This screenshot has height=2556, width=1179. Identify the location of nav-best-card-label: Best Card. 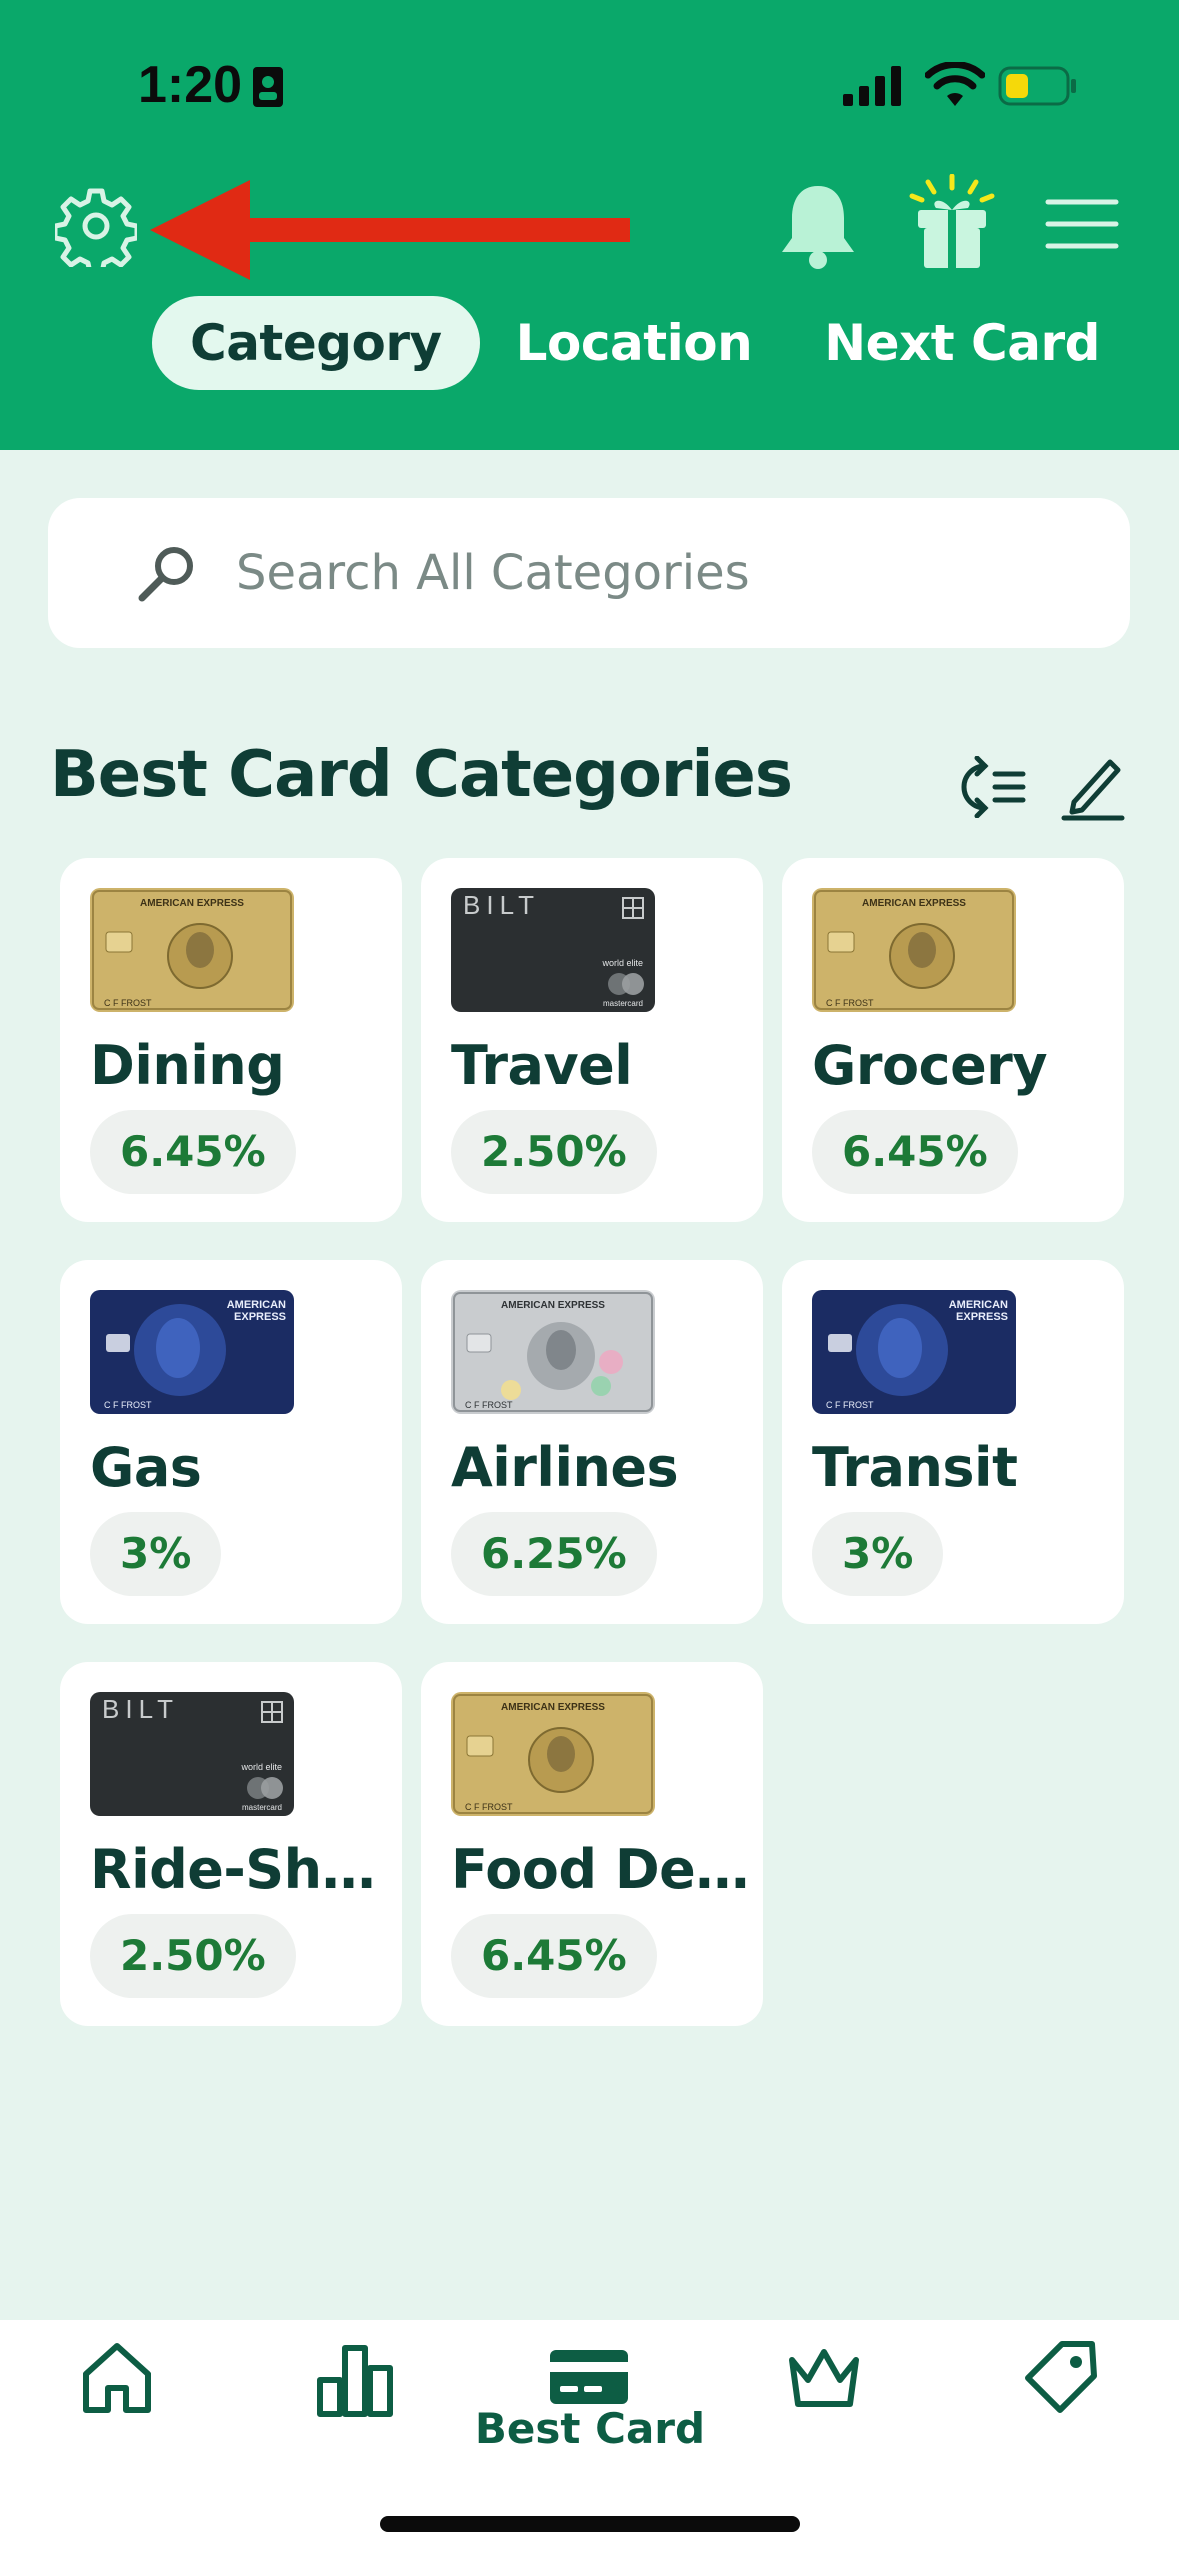
(590, 2428).